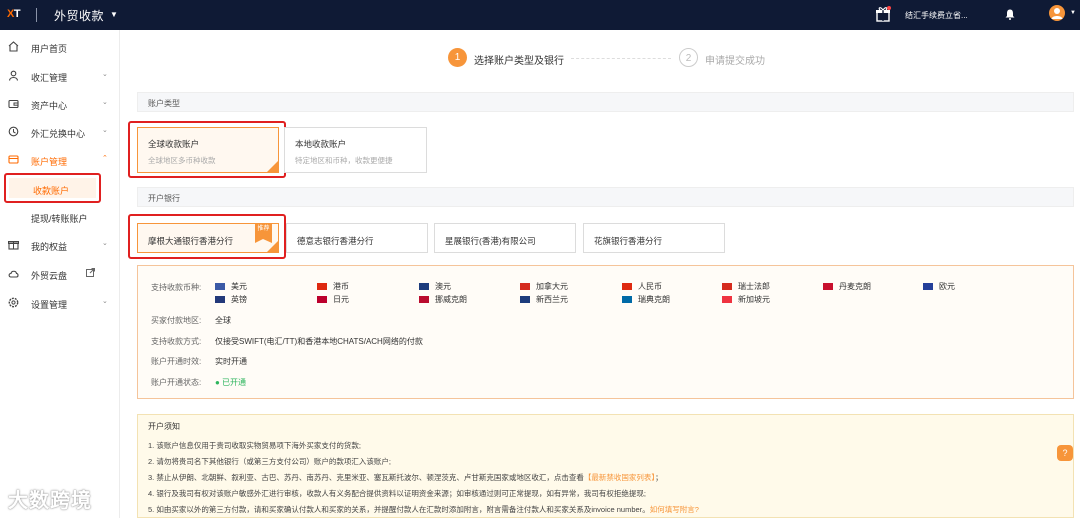  Describe the element at coordinates (223, 320) in the screenshot. I see `payer-region-value: 全球` at that location.